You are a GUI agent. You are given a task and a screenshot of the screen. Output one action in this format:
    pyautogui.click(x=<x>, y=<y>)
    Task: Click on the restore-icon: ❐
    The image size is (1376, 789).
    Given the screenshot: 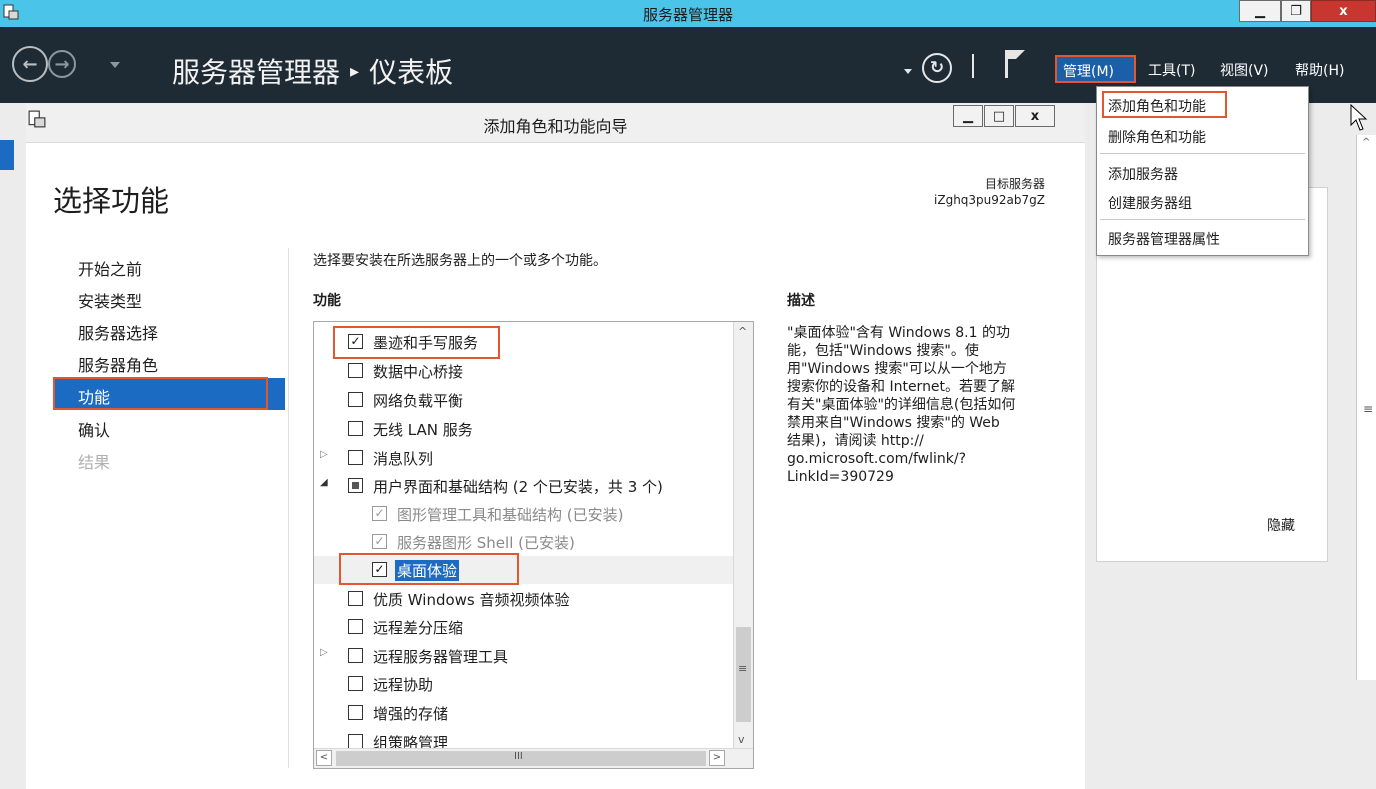 What is the action you would take?
    pyautogui.click(x=1296, y=11)
    